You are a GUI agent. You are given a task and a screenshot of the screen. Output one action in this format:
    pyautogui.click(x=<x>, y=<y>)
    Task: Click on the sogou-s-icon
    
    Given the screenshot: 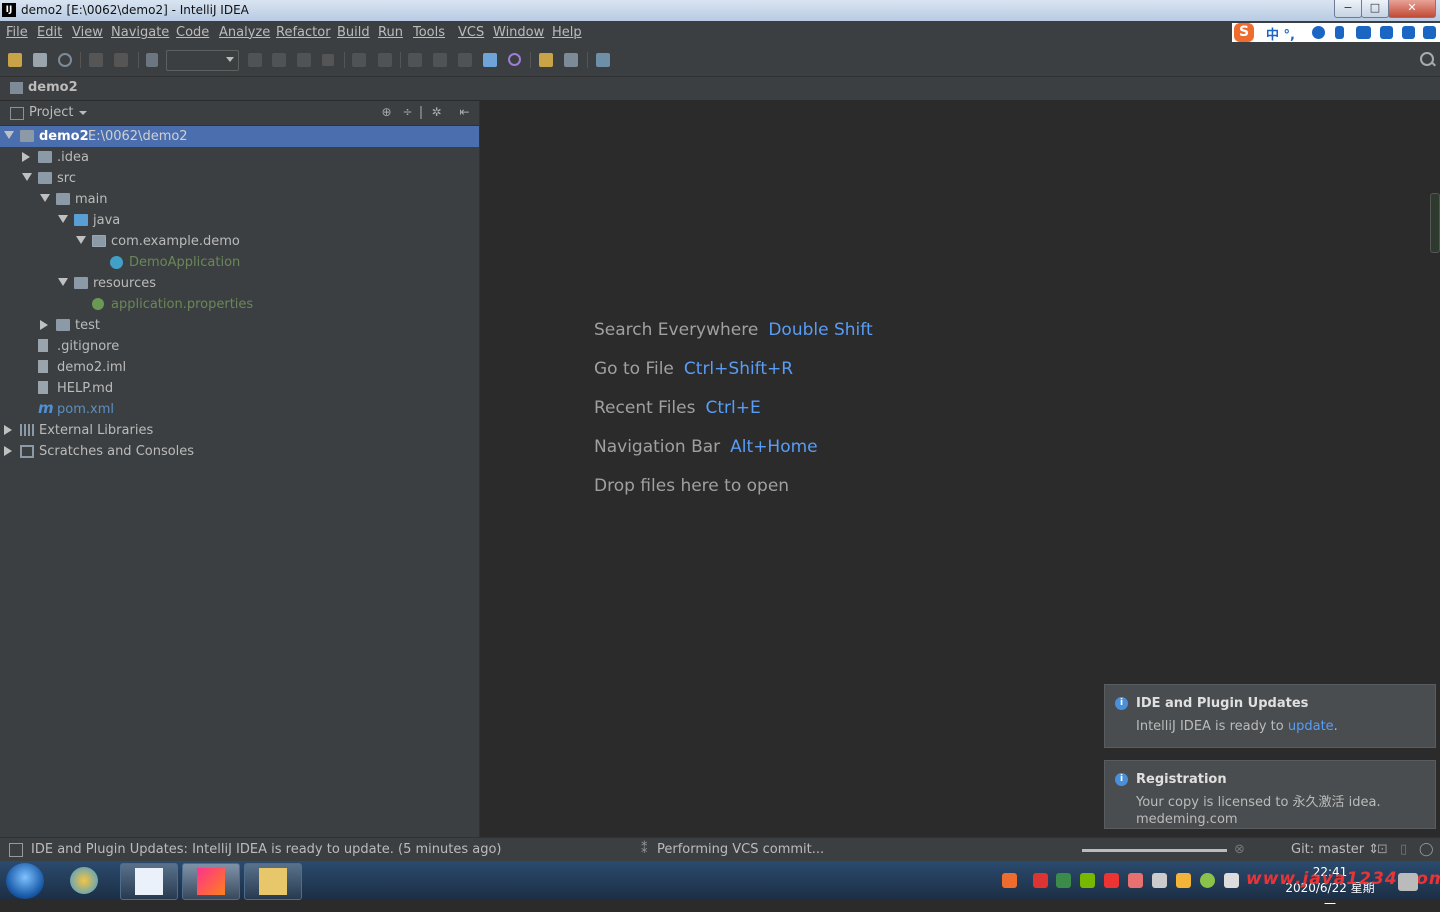 What is the action you would take?
    pyautogui.click(x=1111, y=880)
    